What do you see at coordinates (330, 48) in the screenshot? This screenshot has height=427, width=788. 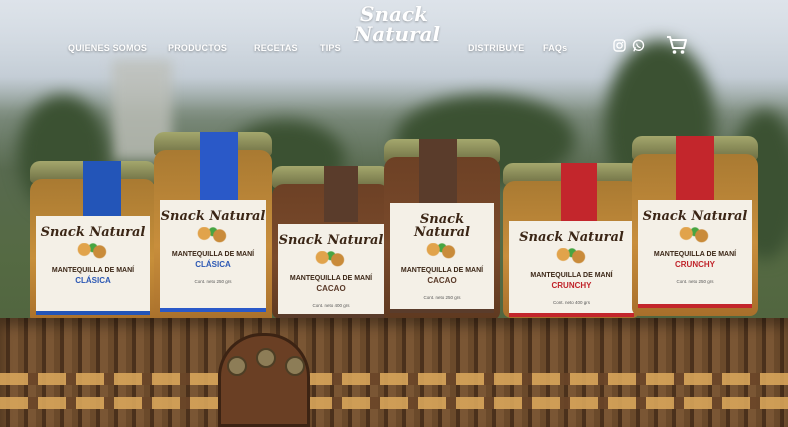 I see `nav-tips: TIPS` at bounding box center [330, 48].